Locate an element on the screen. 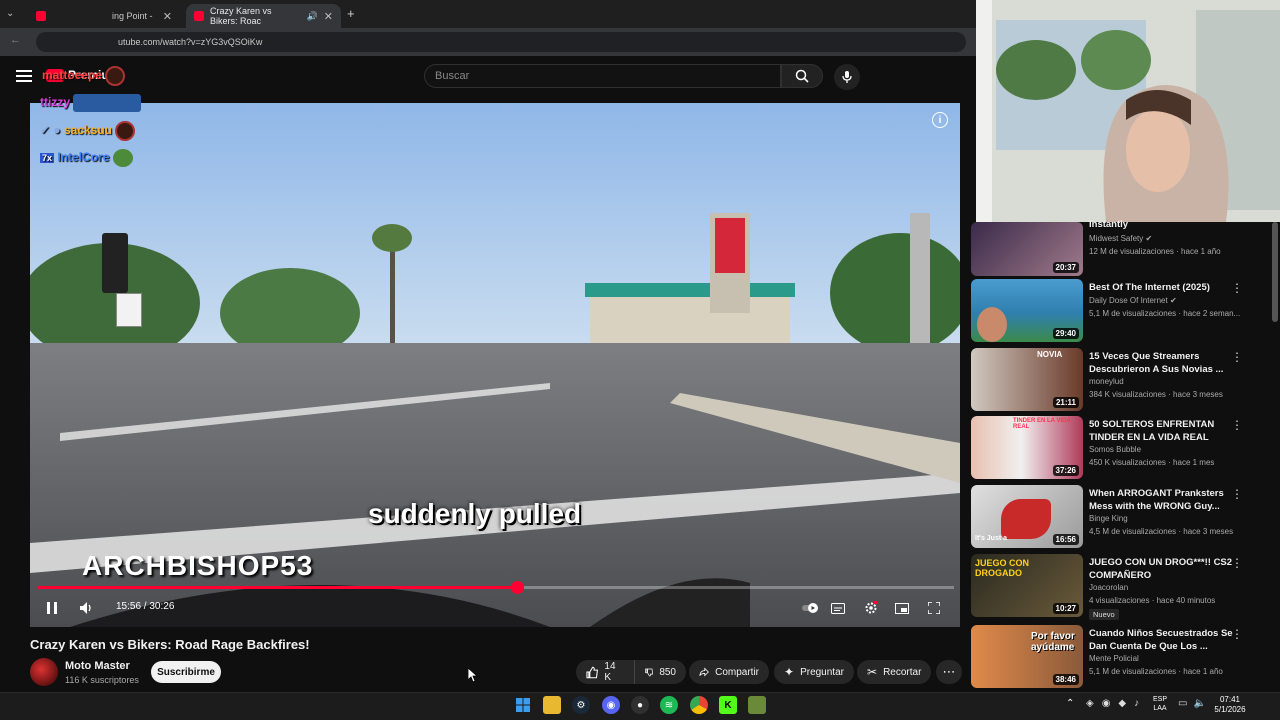 This screenshot has height=720, width=1280. tray-chevron-icon: ⌃ is located at coordinates (1070, 703).